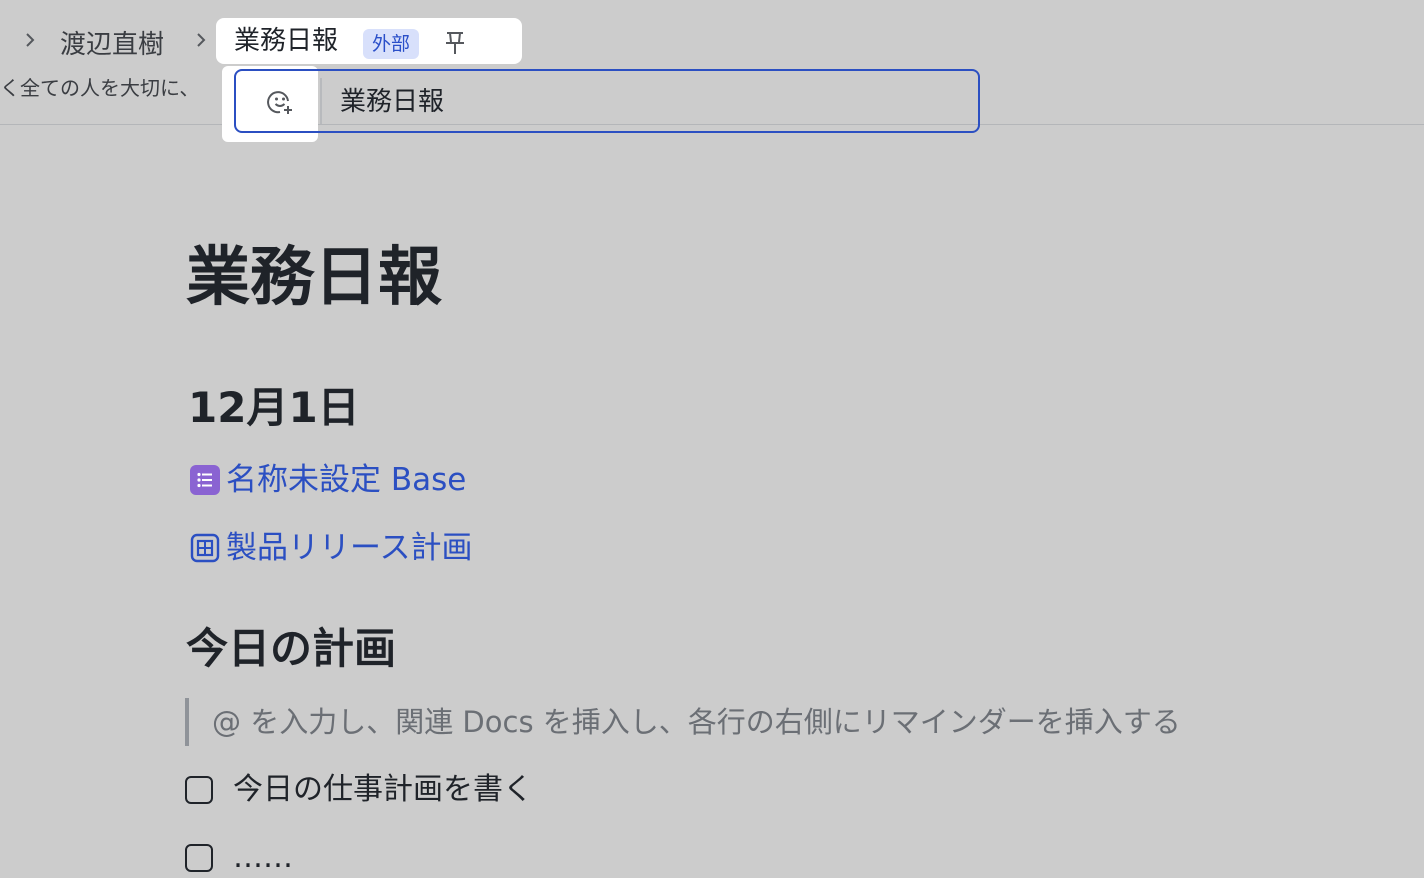 This screenshot has height=878, width=1424. I want to click on todo-item: 今日の仕事計画を書く, so click(359, 790).